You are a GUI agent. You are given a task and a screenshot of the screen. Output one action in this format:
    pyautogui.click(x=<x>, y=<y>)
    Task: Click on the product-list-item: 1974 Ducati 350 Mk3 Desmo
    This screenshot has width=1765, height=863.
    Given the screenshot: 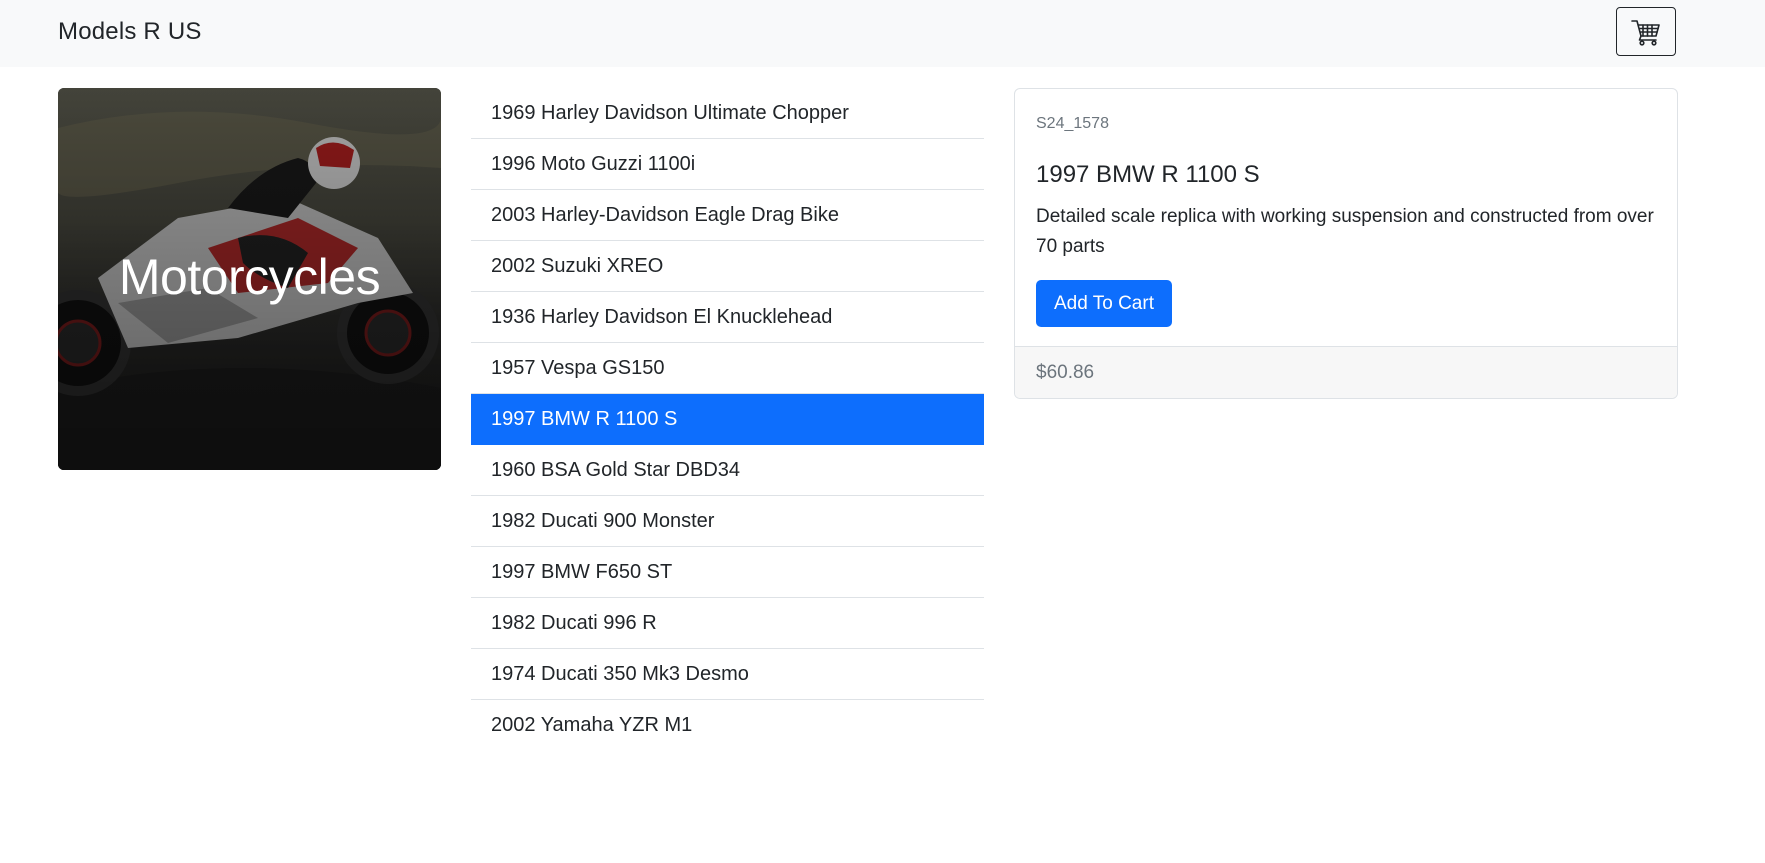 What is the action you would take?
    pyautogui.click(x=727, y=674)
    